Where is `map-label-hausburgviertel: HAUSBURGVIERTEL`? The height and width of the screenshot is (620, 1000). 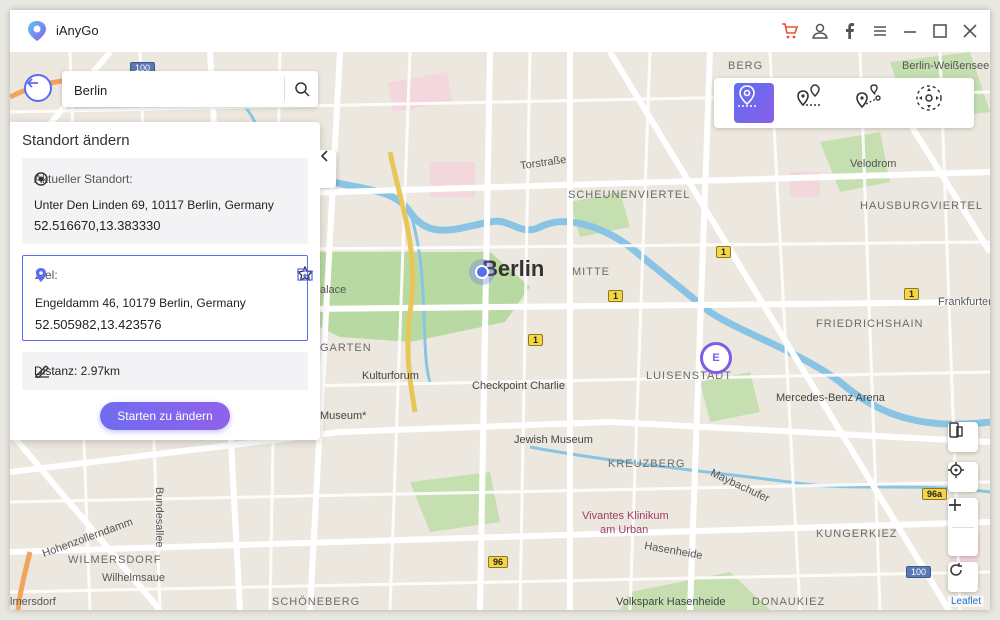
map-label-hausburgviertel: HAUSBURGVIERTEL is located at coordinates (921, 206).